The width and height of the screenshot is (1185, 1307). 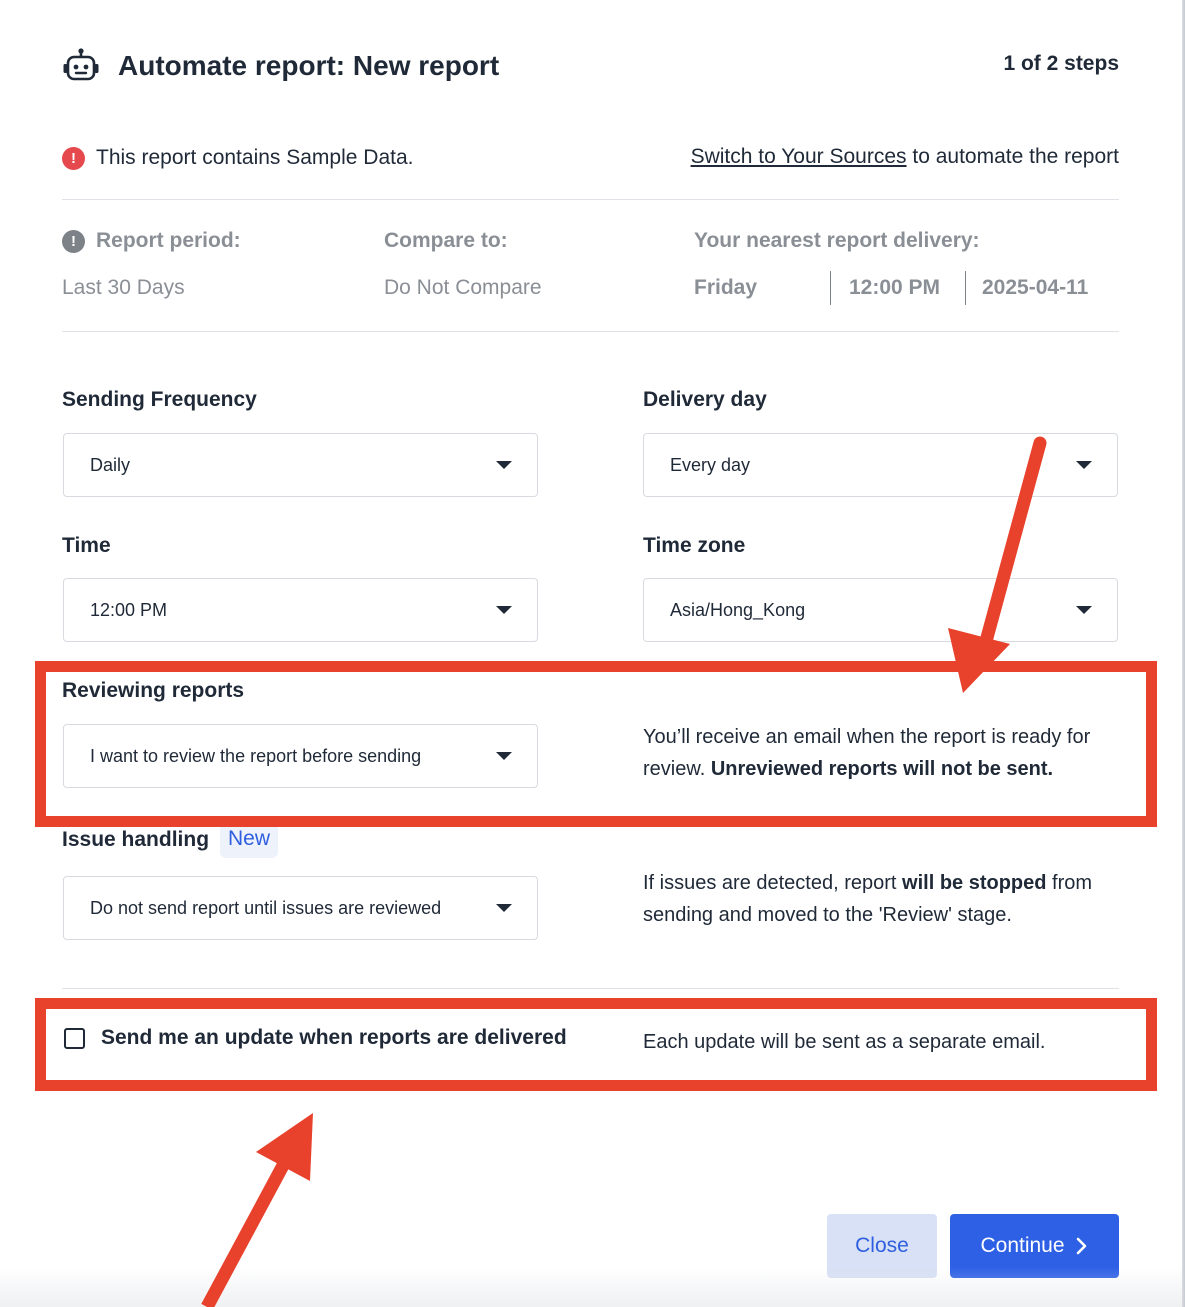 What do you see at coordinates (880, 465) in the screenshot?
I see `delivery-day-select: Every day` at bounding box center [880, 465].